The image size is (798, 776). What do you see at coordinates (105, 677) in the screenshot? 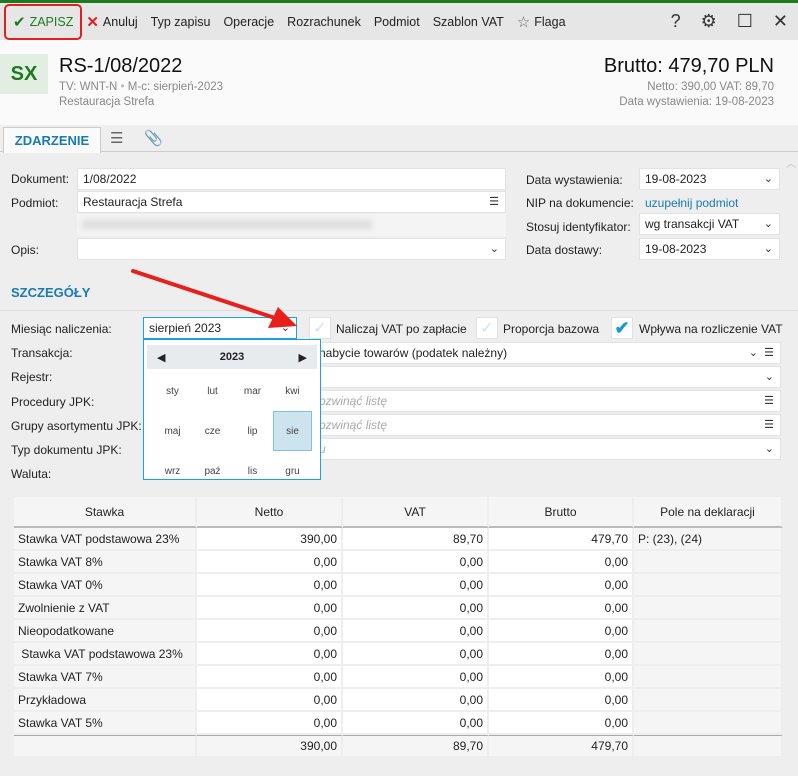
I see `stawka-cell: Stawka VAT 7%` at bounding box center [105, 677].